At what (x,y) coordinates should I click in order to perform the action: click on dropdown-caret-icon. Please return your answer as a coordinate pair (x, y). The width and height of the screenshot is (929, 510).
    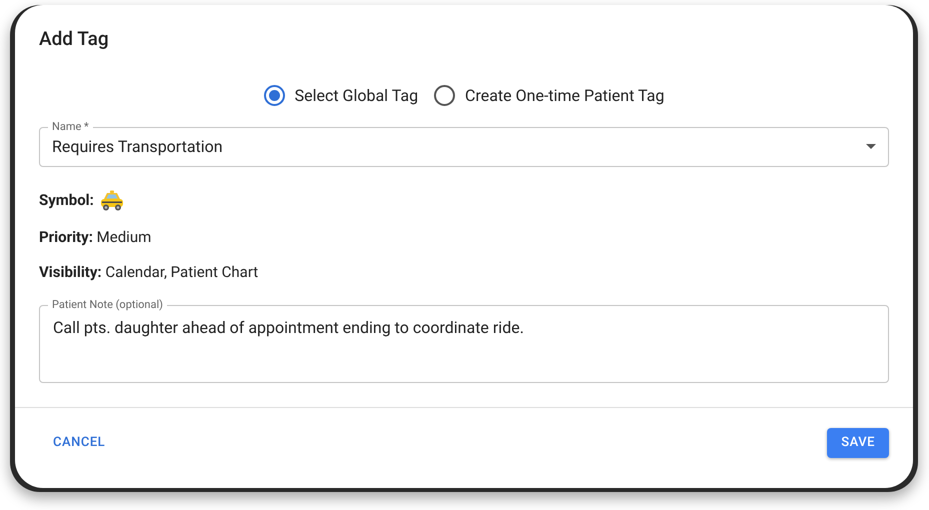
    Looking at the image, I should click on (871, 146).